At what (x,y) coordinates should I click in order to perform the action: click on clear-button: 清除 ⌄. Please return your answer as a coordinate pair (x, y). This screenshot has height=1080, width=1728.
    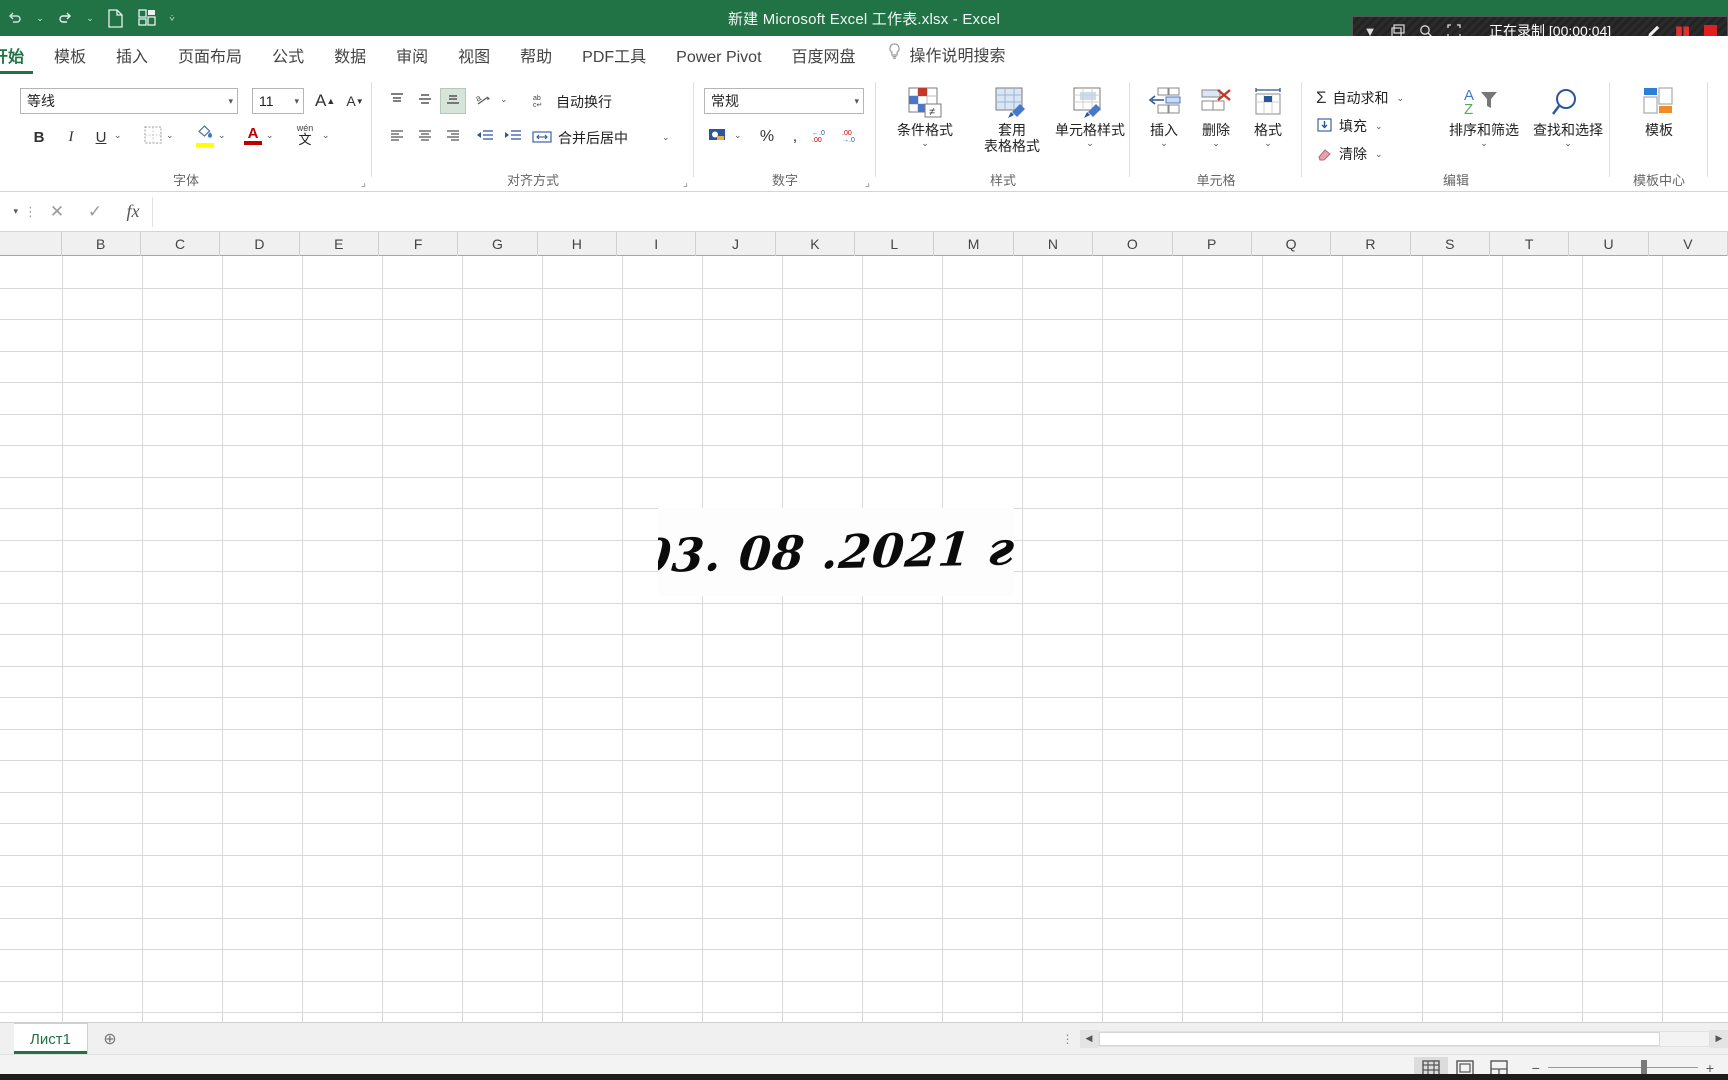
    Looking at the image, I should click on (1350, 154).